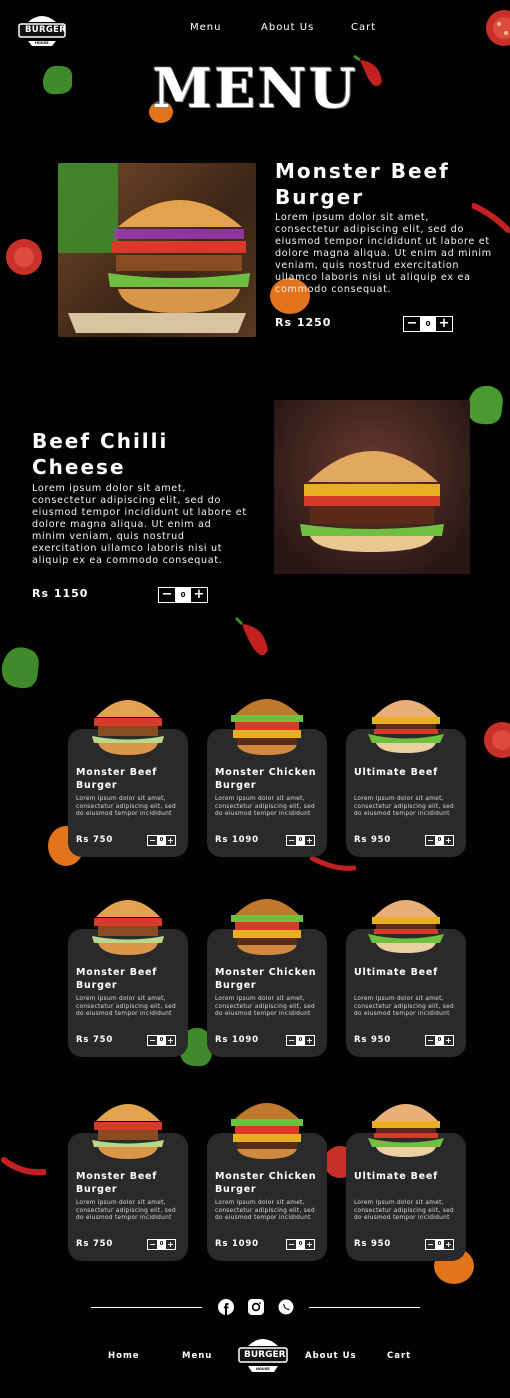 This screenshot has width=510, height=1398. Describe the element at coordinates (226, 1307) in the screenshot. I see `facebook-icon` at that location.